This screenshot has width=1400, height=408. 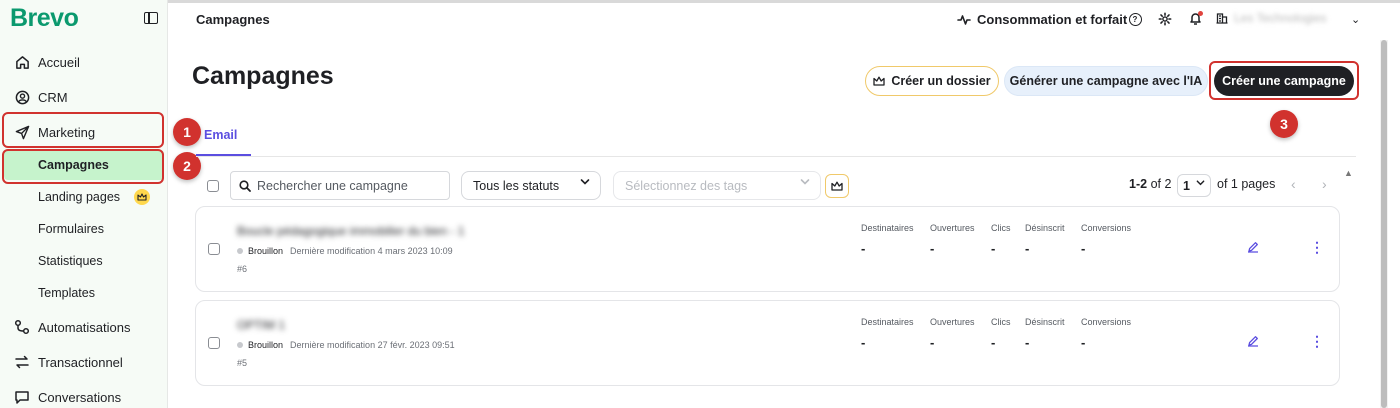 I want to click on step-marker-3: 3, so click(x=1284, y=124).